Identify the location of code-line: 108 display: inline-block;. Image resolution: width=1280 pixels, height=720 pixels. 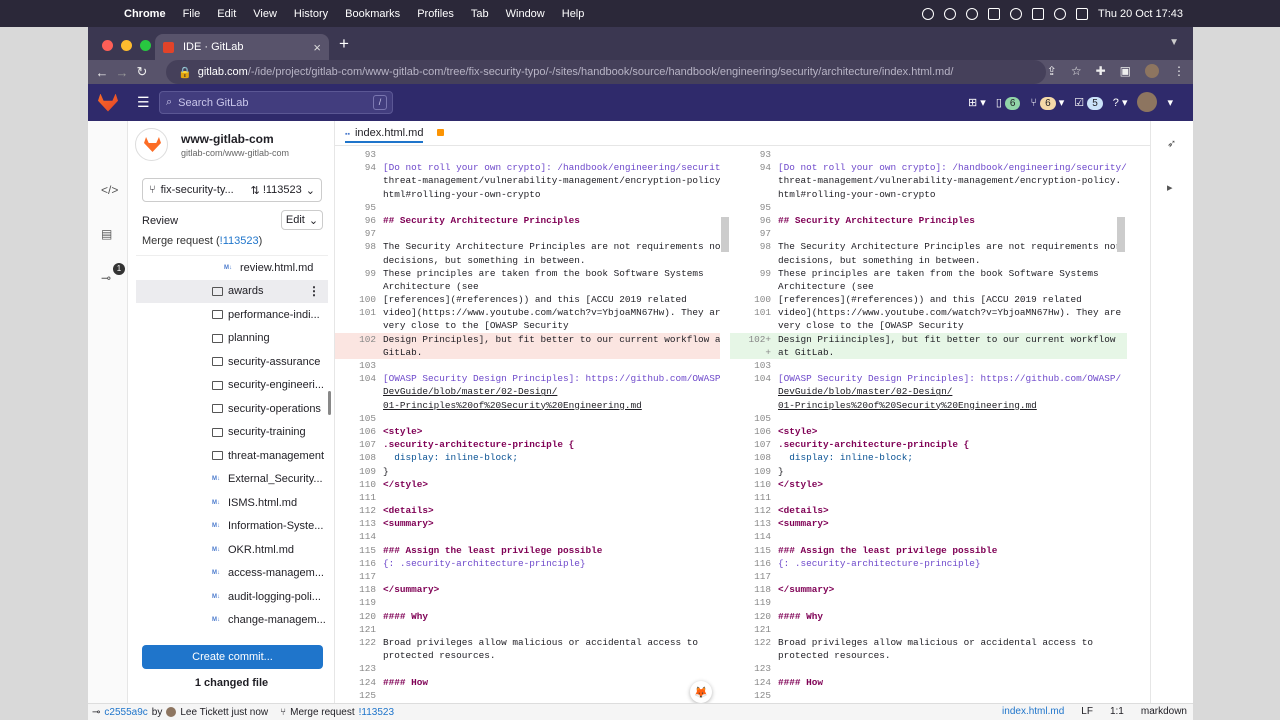
(527, 457).